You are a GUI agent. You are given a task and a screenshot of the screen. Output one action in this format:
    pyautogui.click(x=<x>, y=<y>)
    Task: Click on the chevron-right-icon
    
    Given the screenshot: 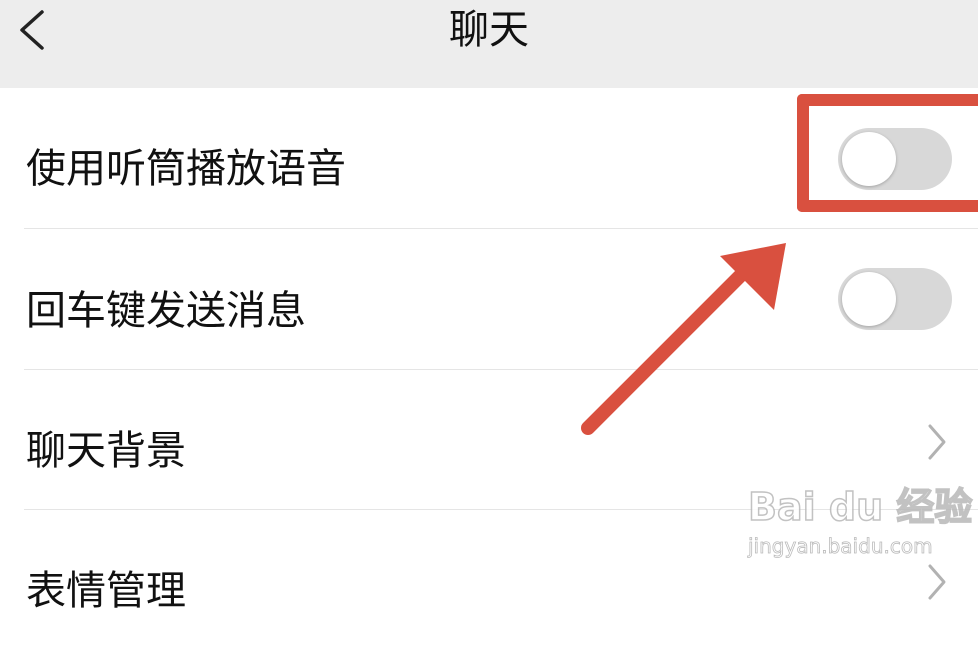 What is the action you would take?
    pyautogui.click(x=937, y=442)
    